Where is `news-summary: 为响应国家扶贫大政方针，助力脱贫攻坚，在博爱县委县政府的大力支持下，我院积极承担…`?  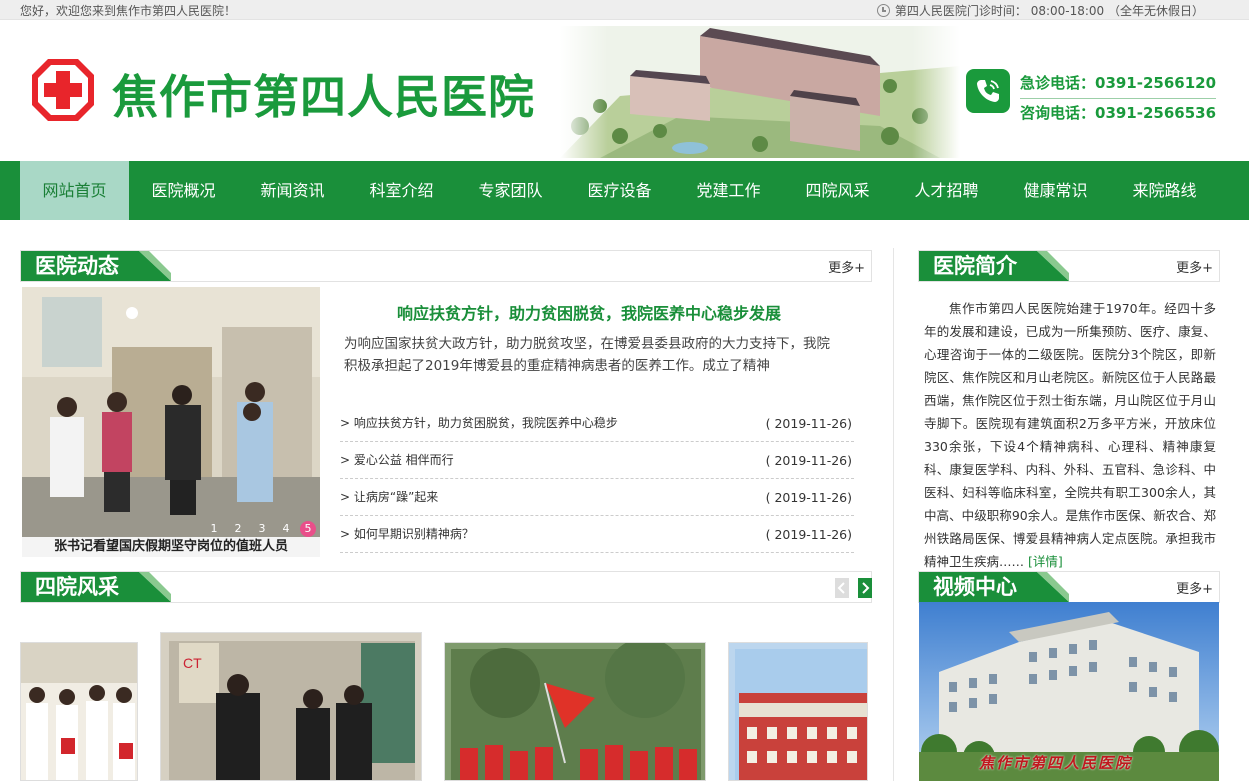 news-summary: 为响应国家扶贫大政方针，助力脱贫攻坚，在博爱县委县政府的大力支持下，我院积极承担… is located at coordinates (587, 355).